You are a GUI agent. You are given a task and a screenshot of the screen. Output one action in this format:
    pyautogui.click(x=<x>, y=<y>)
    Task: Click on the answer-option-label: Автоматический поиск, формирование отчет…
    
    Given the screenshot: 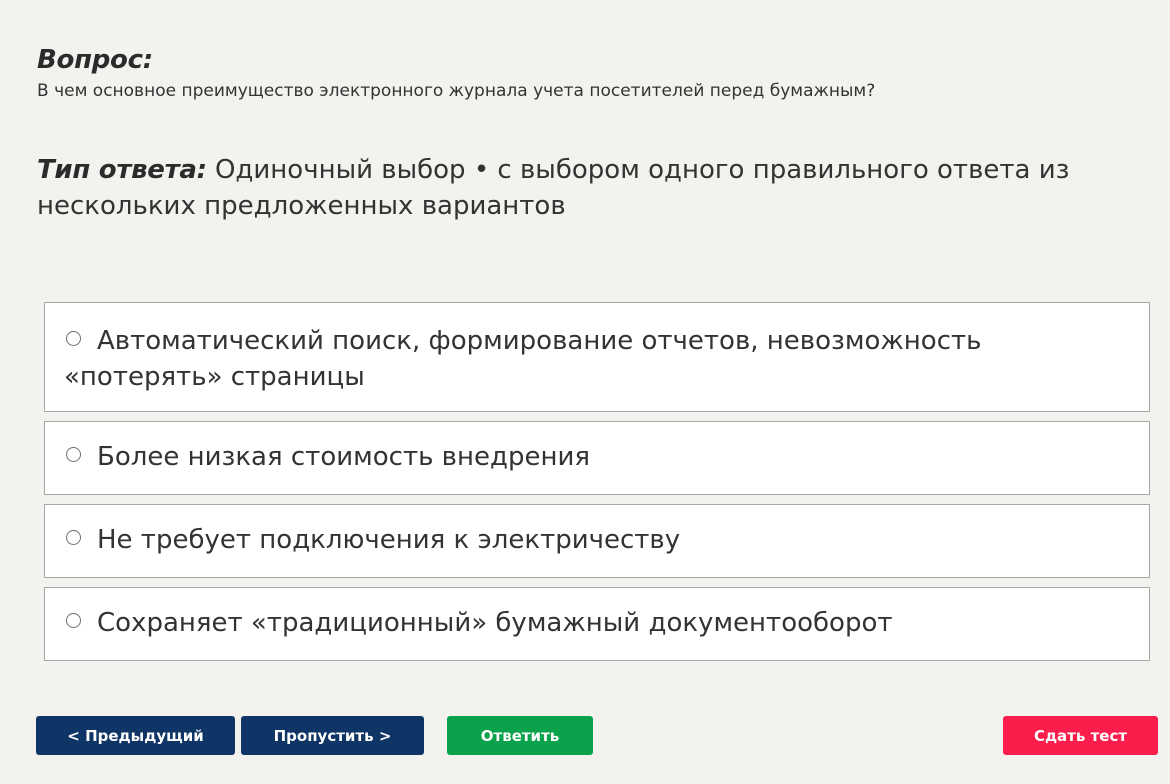 What is the action you would take?
    pyautogui.click(x=523, y=359)
    